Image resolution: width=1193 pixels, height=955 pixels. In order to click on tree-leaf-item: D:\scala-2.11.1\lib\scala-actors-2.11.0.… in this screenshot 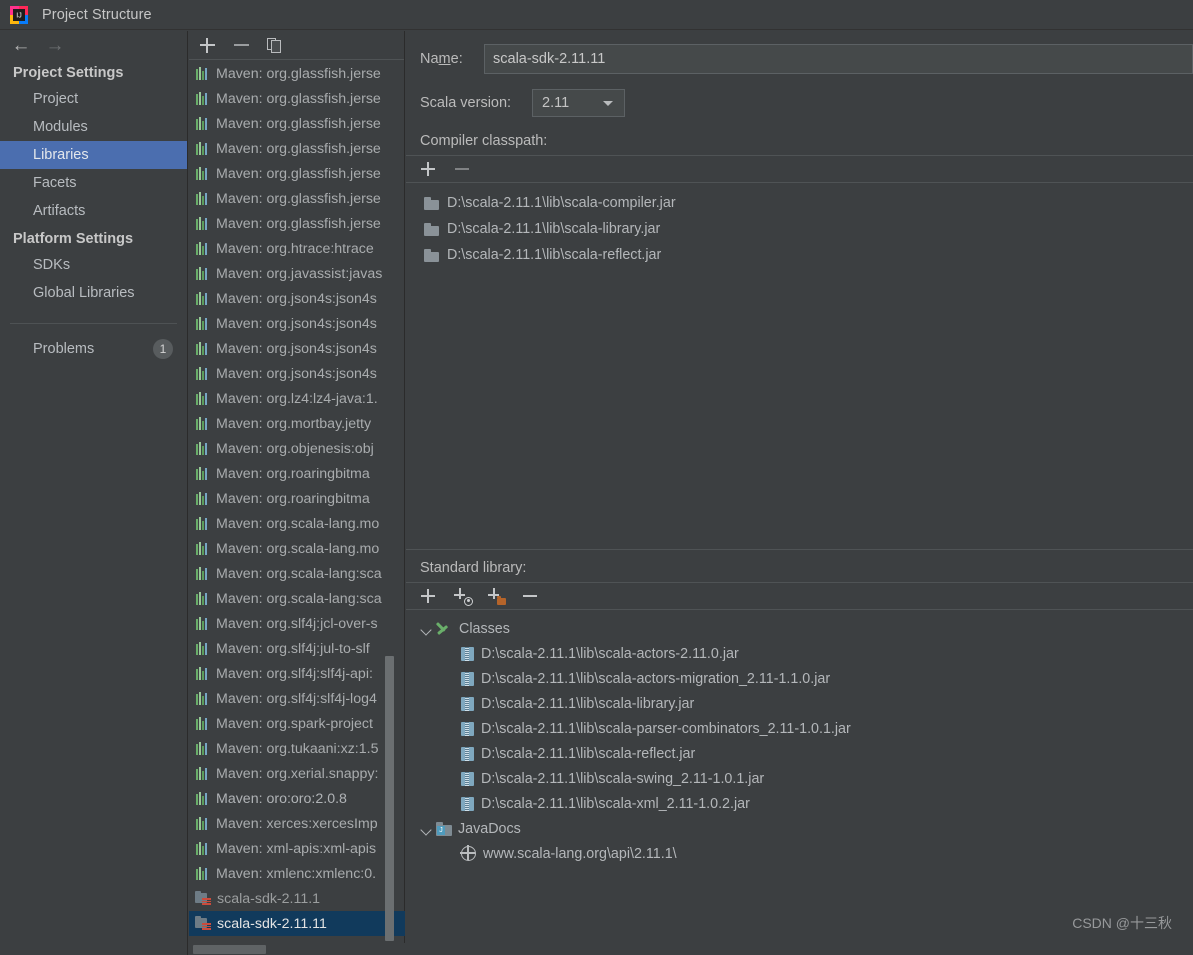, I will do `click(799, 653)`.